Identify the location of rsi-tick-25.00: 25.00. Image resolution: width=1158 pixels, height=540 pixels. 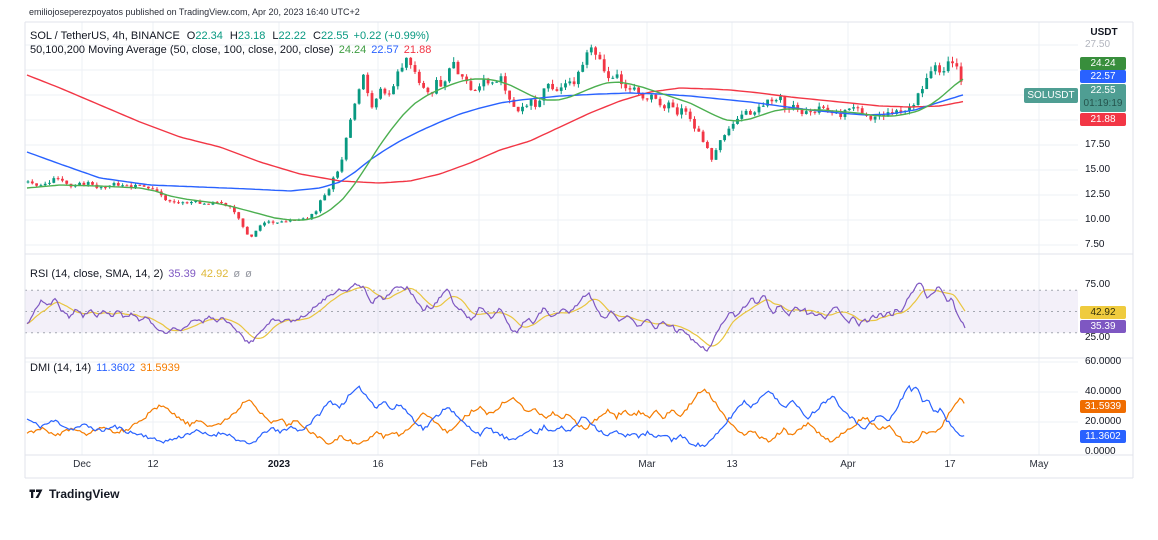
(1098, 337).